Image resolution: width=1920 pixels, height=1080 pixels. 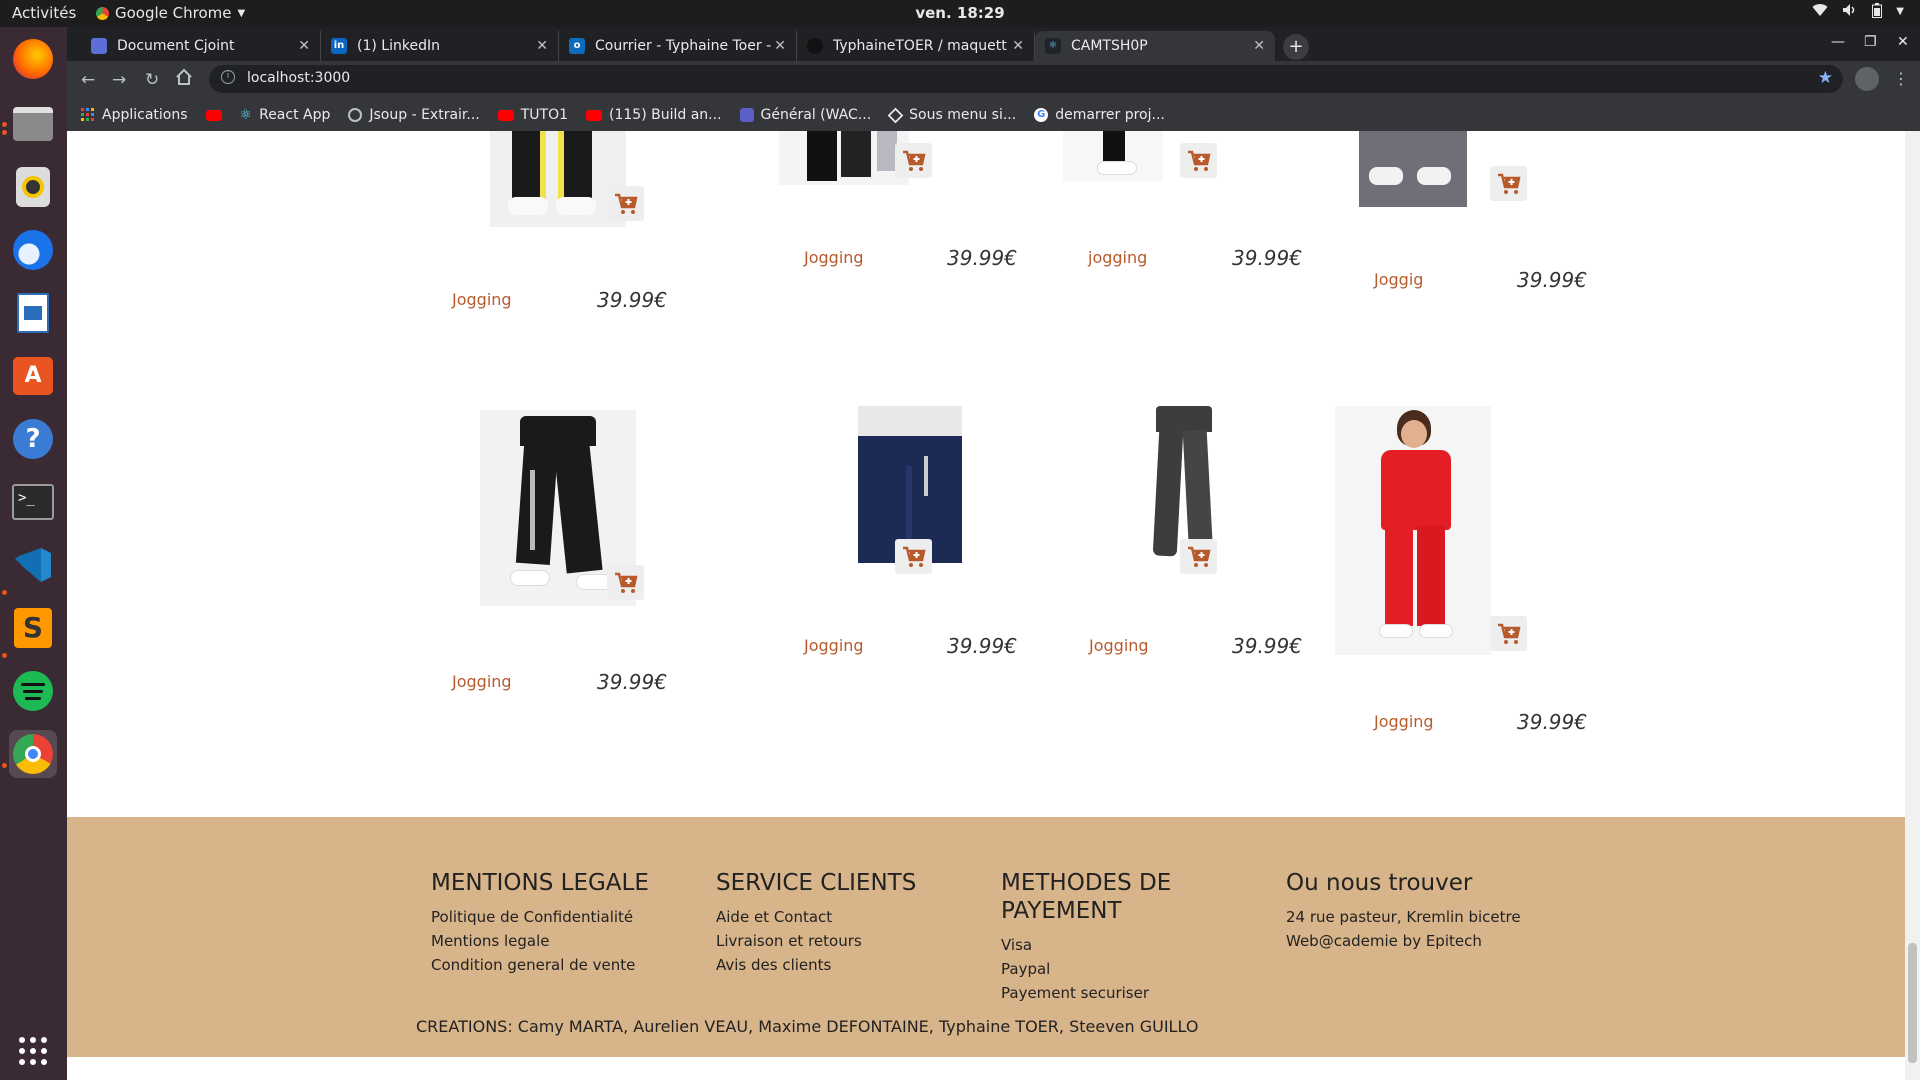 I want to click on system-tray: ▼, so click(x=1858, y=12).